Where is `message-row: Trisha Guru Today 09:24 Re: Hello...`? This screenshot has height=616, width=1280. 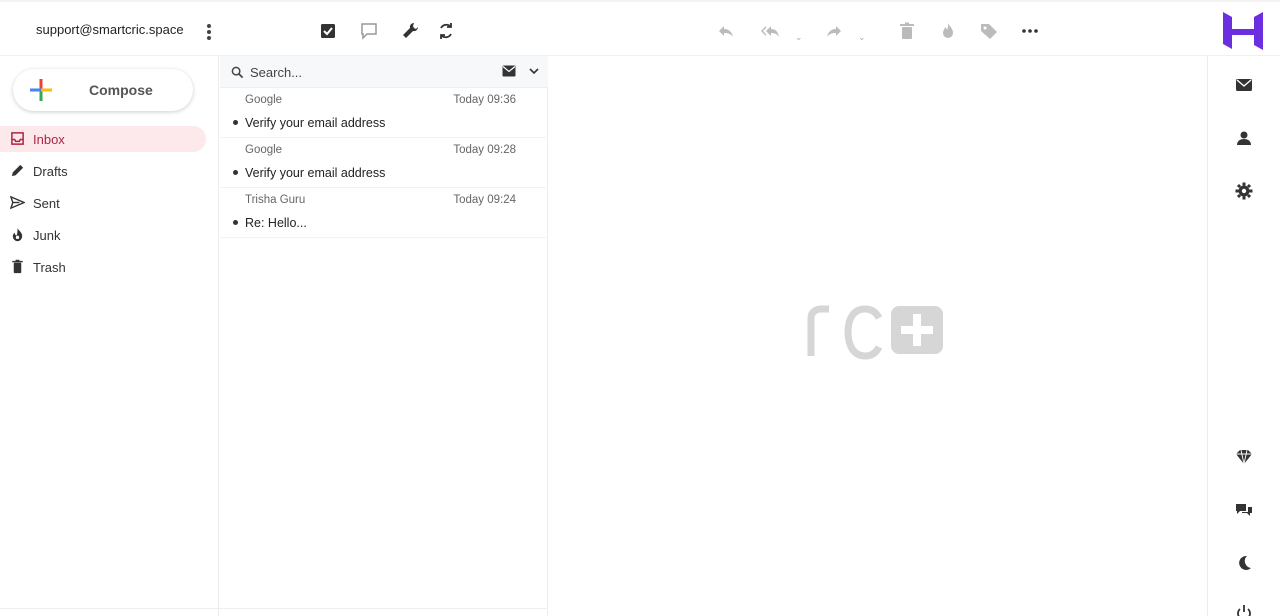
message-row: Trisha Guru Today 09:24 Re: Hello... is located at coordinates (384, 213).